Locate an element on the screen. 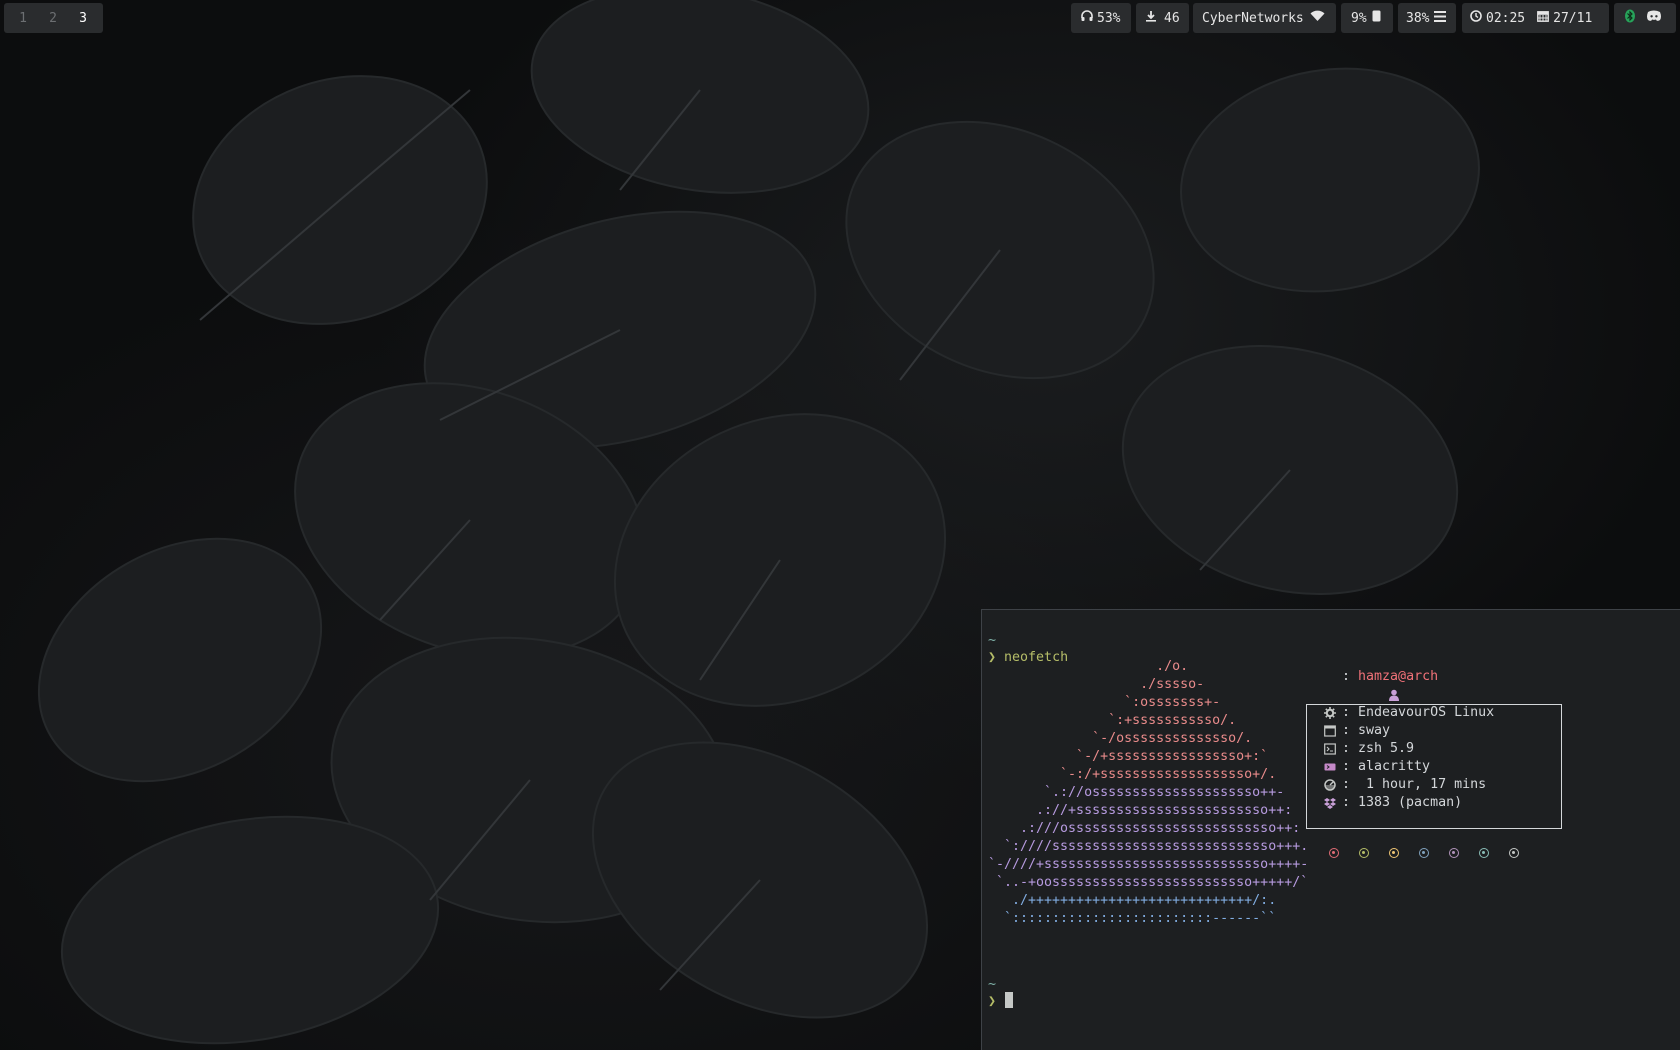 This screenshot has width=1680, height=1050. info-row: : 1 hour, 17 mins is located at coordinates (1406, 785).